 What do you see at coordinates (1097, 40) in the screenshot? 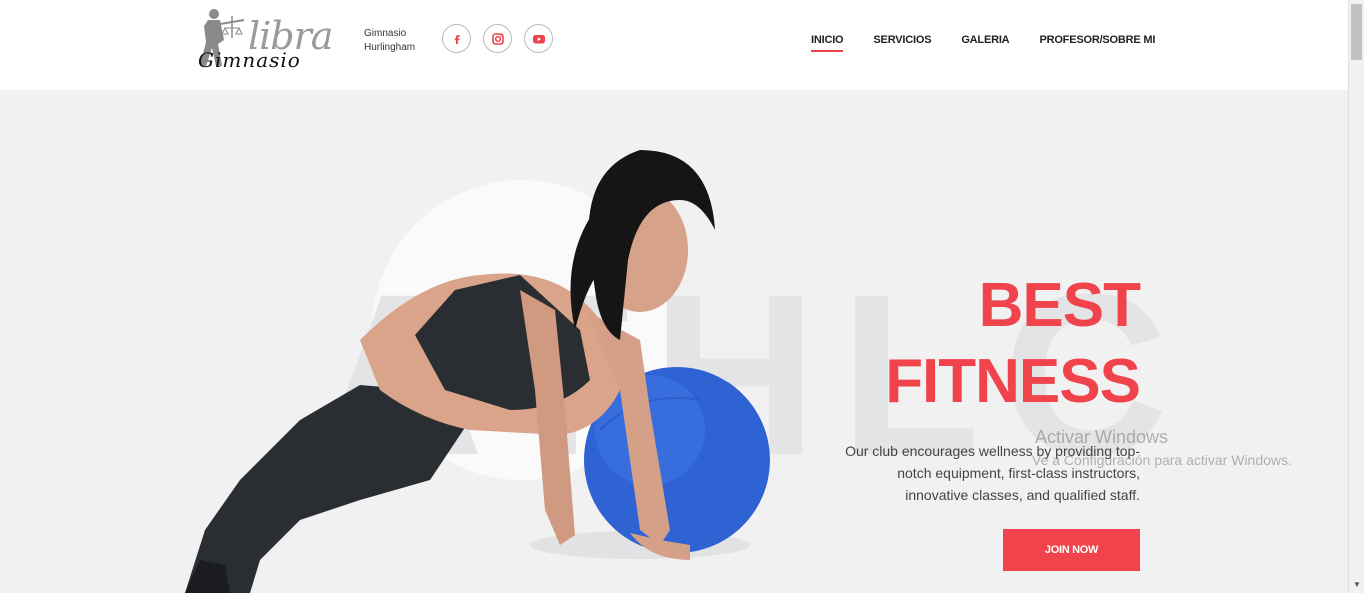
I see `nav-item-profesor: PROFESOR/SOBRE MI` at bounding box center [1097, 40].